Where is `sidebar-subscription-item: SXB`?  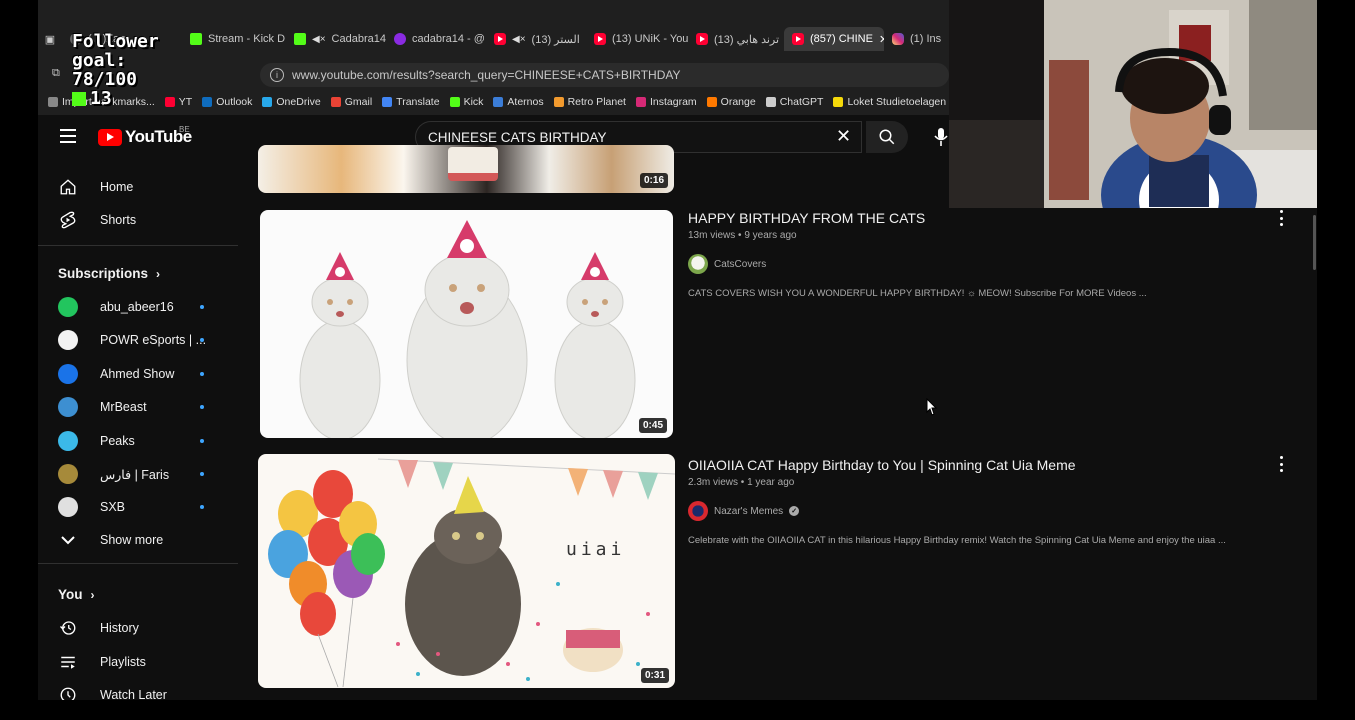 sidebar-subscription-item: SXB is located at coordinates (138, 507).